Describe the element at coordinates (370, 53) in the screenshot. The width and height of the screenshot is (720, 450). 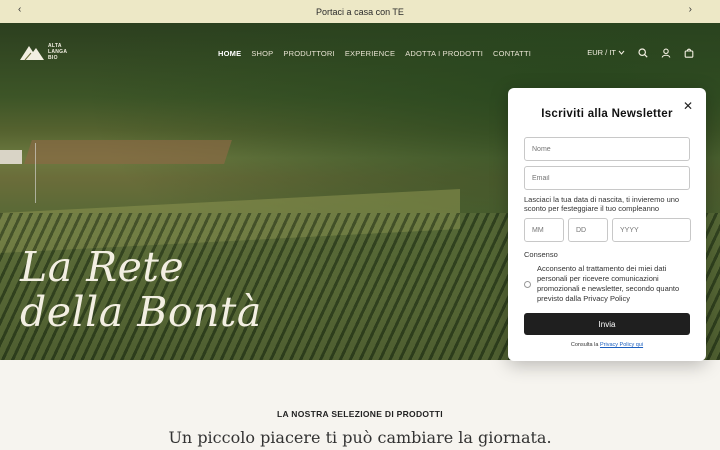
I see `nav-item-experience: EXPERIENCE` at that location.